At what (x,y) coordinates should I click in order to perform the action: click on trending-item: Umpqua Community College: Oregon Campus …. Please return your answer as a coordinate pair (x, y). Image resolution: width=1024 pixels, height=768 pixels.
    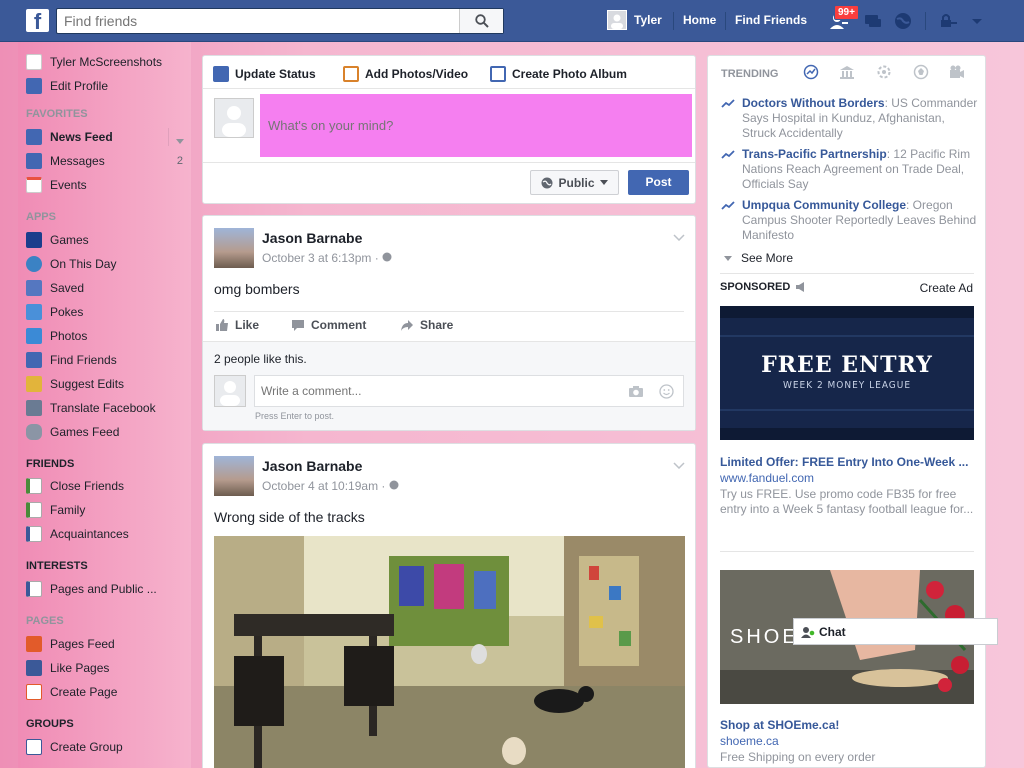
    Looking at the image, I should click on (849, 220).